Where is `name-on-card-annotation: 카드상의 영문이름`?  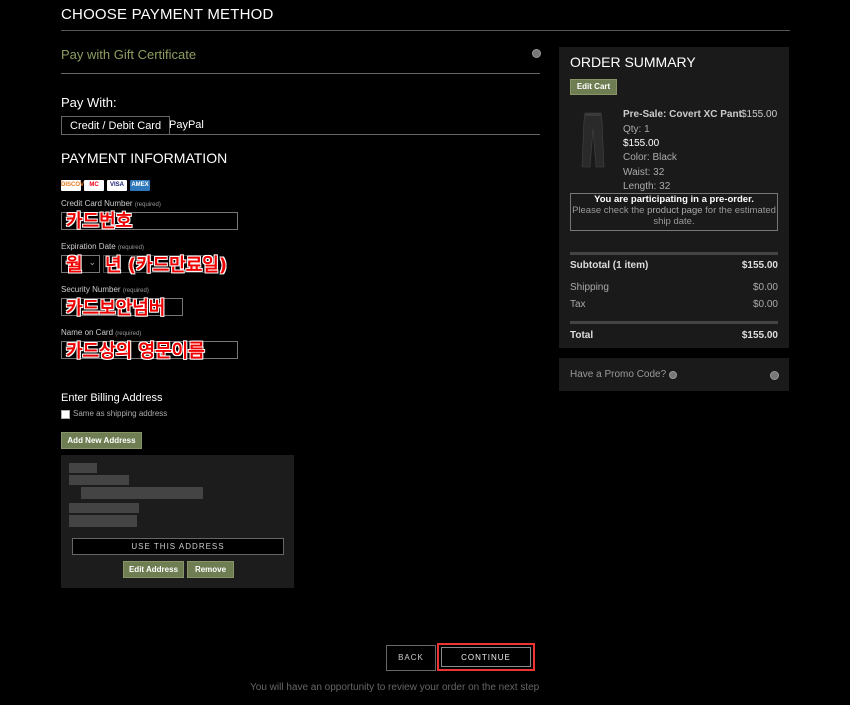 name-on-card-annotation: 카드상의 영문이름 is located at coordinates (135, 351).